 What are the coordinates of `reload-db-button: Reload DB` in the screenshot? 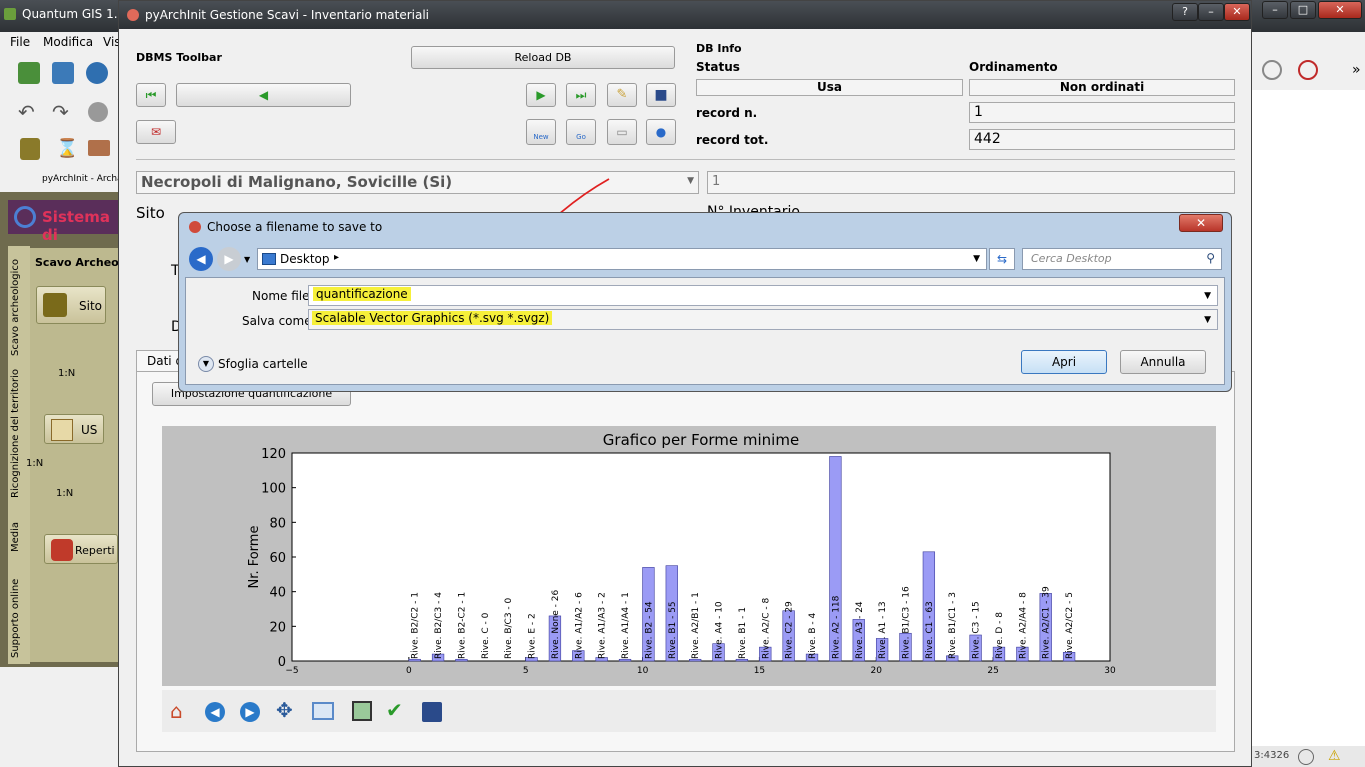 It's located at (543, 57).